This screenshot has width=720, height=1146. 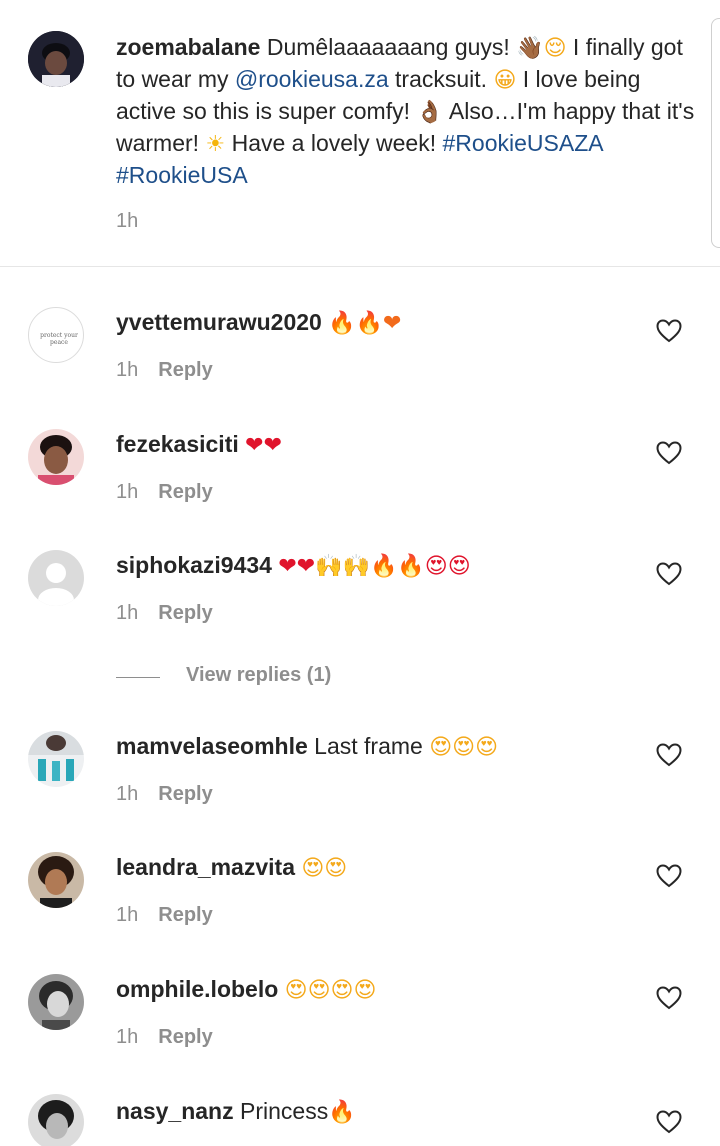 I want to click on comment-item: leandra_mazvita 😍😍 1h Reply, so click(x=360, y=907).